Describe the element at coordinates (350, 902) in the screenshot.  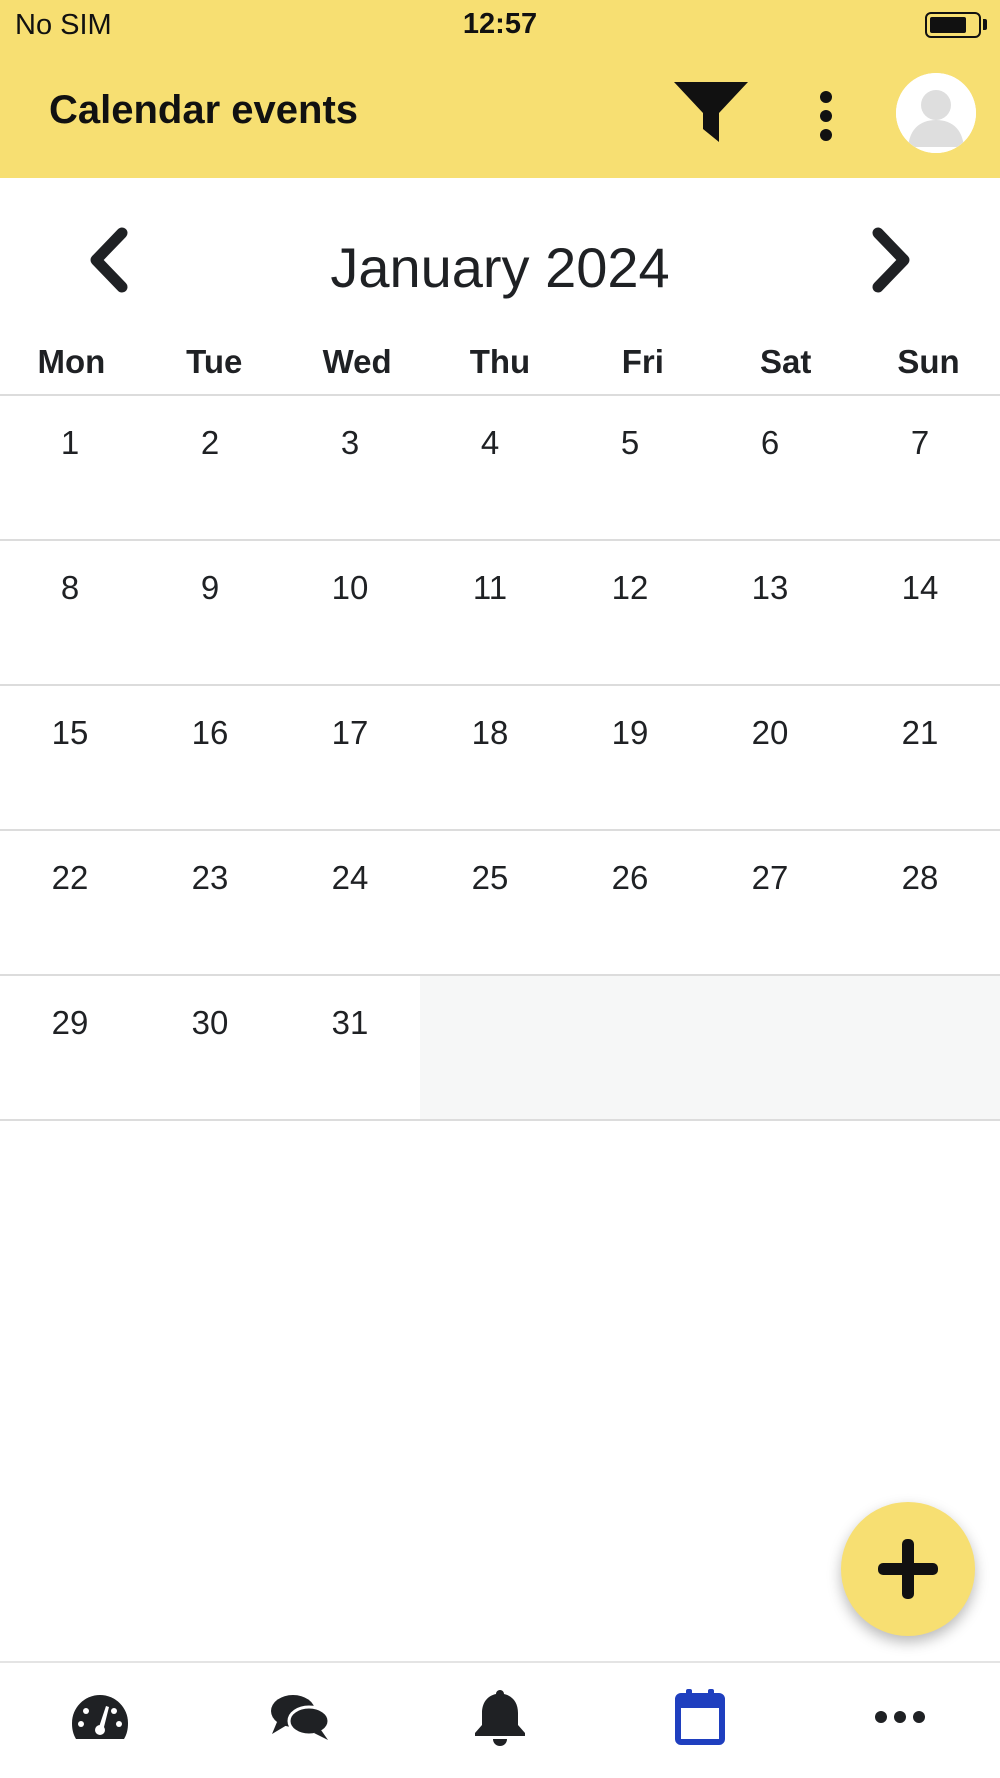
I see `day-cell: 24` at that location.